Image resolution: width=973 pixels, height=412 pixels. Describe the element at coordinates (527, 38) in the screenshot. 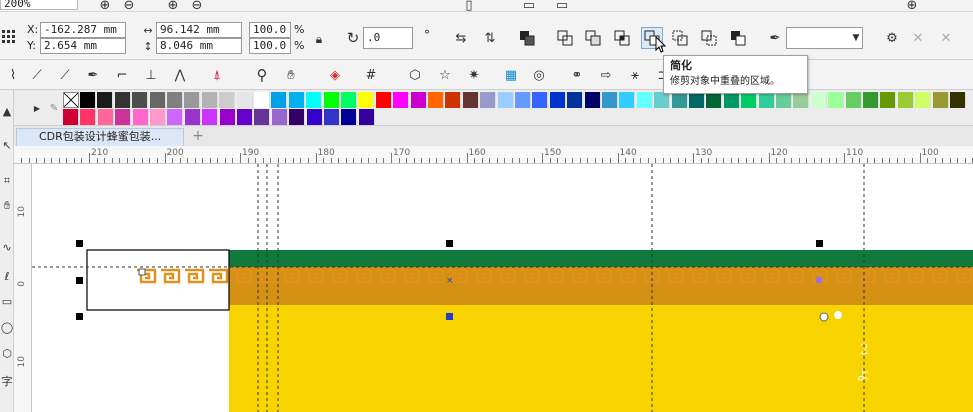

I see `combine-icon` at that location.